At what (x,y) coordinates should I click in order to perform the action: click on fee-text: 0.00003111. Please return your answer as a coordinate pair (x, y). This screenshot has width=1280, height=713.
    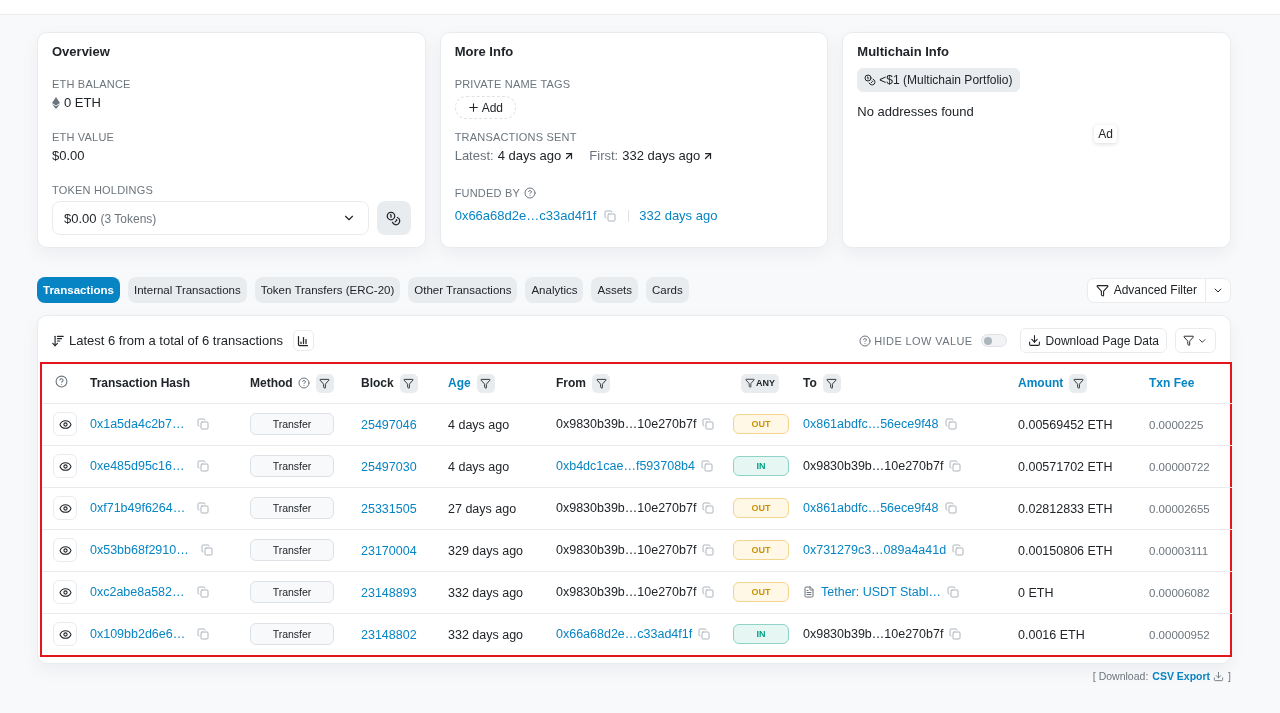
    Looking at the image, I should click on (1179, 550).